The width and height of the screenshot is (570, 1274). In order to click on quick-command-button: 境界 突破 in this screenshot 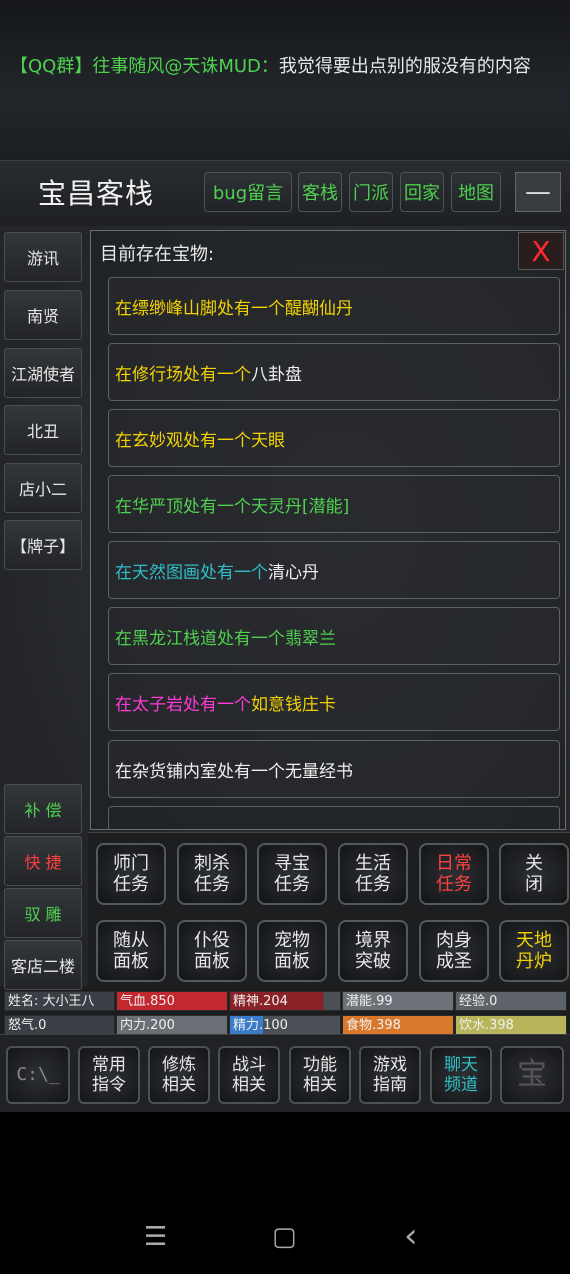, I will do `click(373, 951)`.